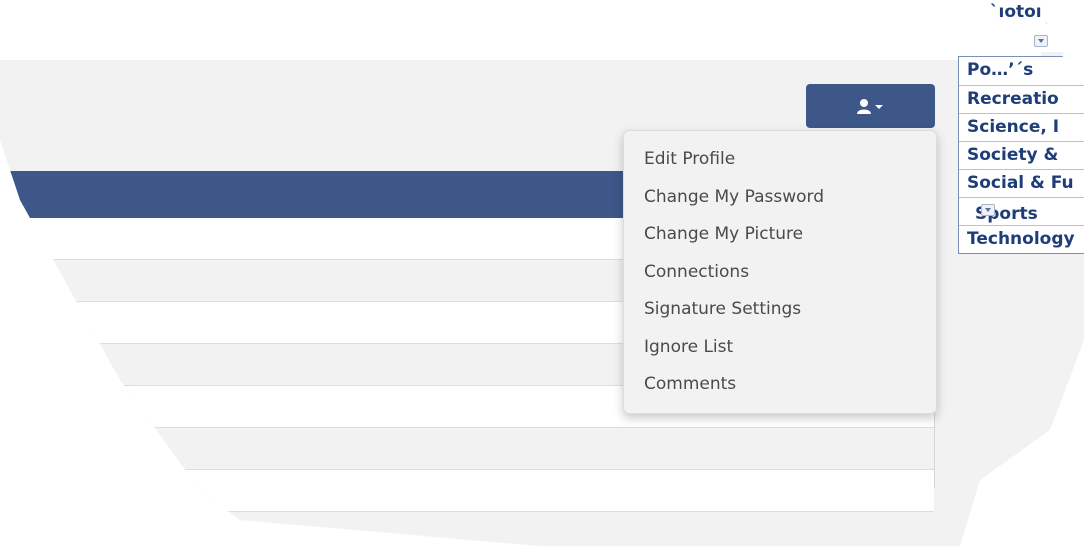  Describe the element at coordinates (690, 384) in the screenshot. I see `menu-item-comments: Comments` at that location.